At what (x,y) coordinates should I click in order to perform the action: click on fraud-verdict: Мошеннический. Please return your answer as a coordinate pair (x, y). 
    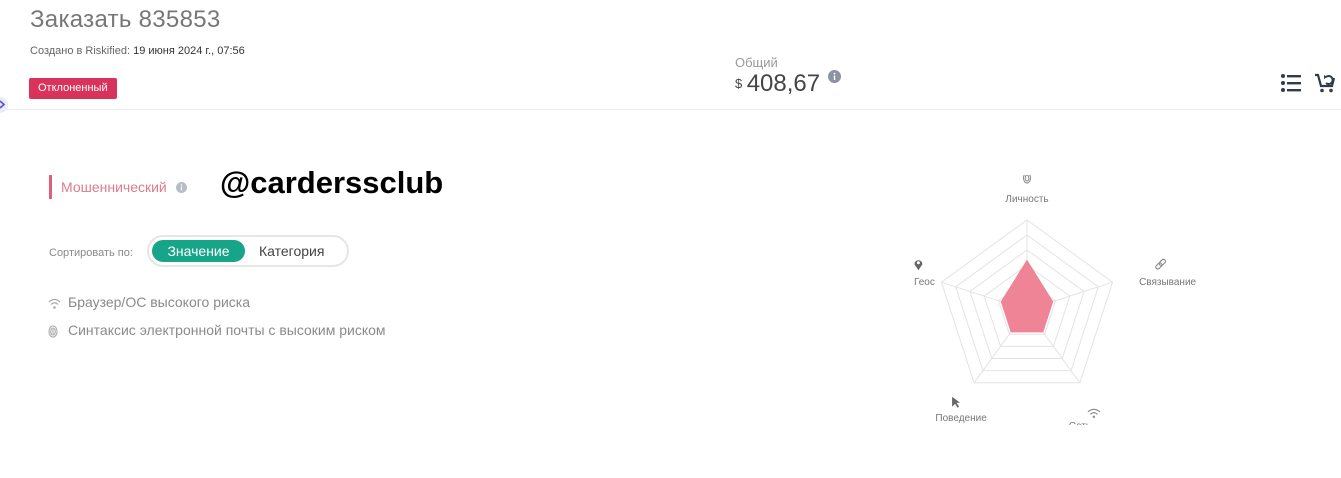
    Looking at the image, I should click on (118, 187).